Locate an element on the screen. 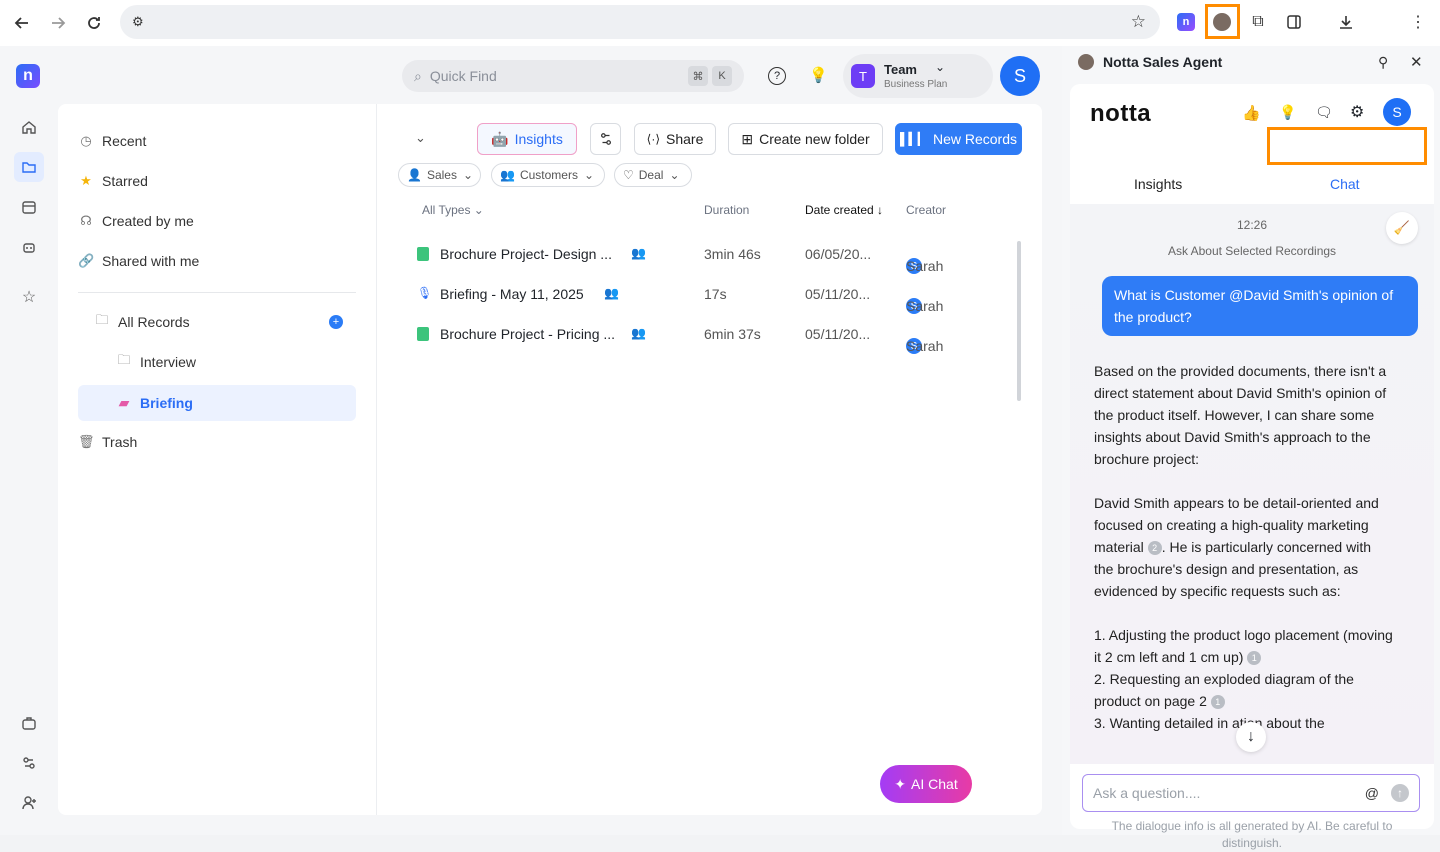  sidebar-item-created-by-me: ☊ Created by me is located at coordinates (136, 221).